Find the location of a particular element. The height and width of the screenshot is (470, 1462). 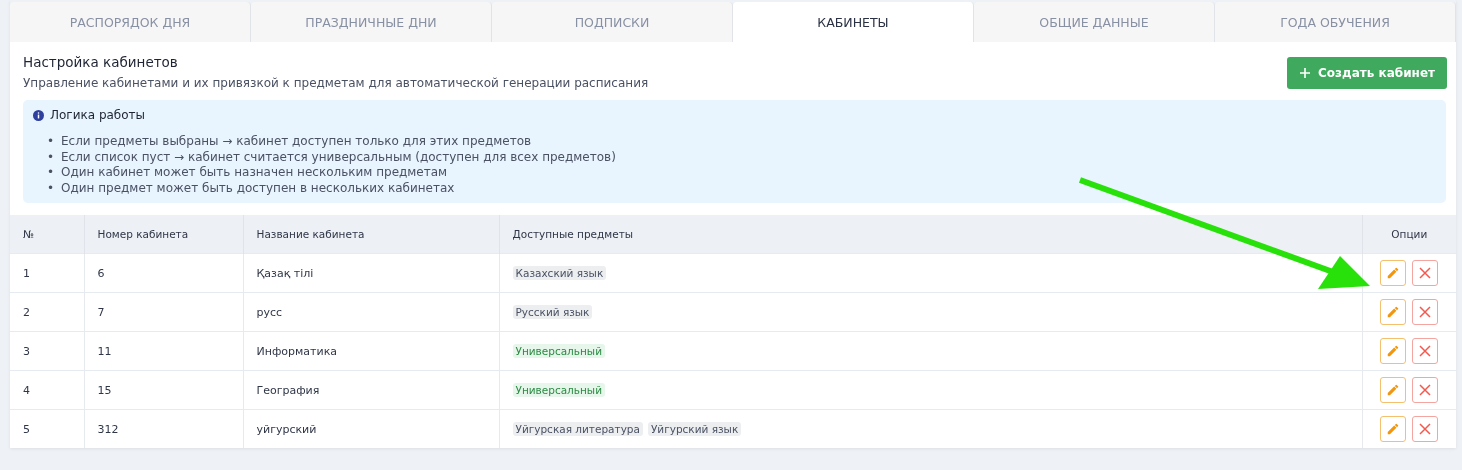

table-cell: 5 is located at coordinates (47, 428).